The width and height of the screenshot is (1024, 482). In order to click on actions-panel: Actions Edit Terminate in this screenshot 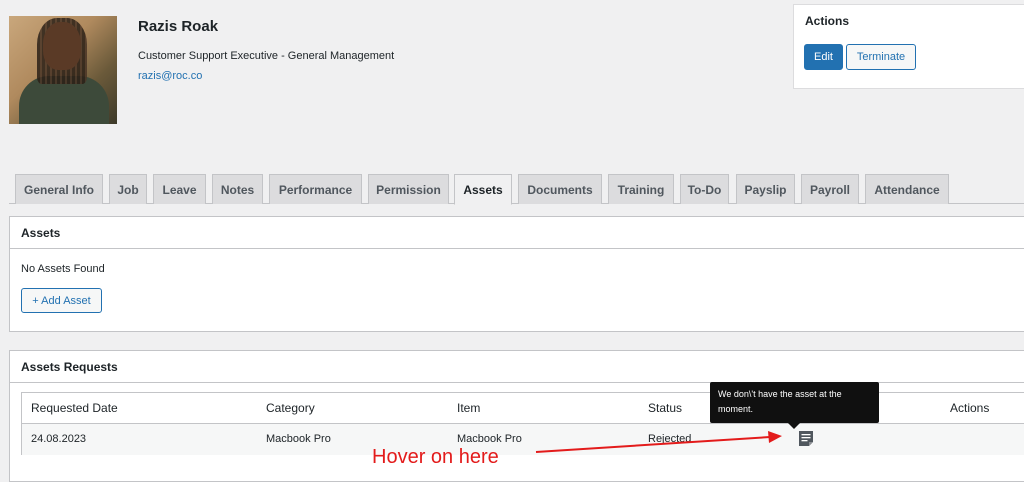, I will do `click(908, 46)`.